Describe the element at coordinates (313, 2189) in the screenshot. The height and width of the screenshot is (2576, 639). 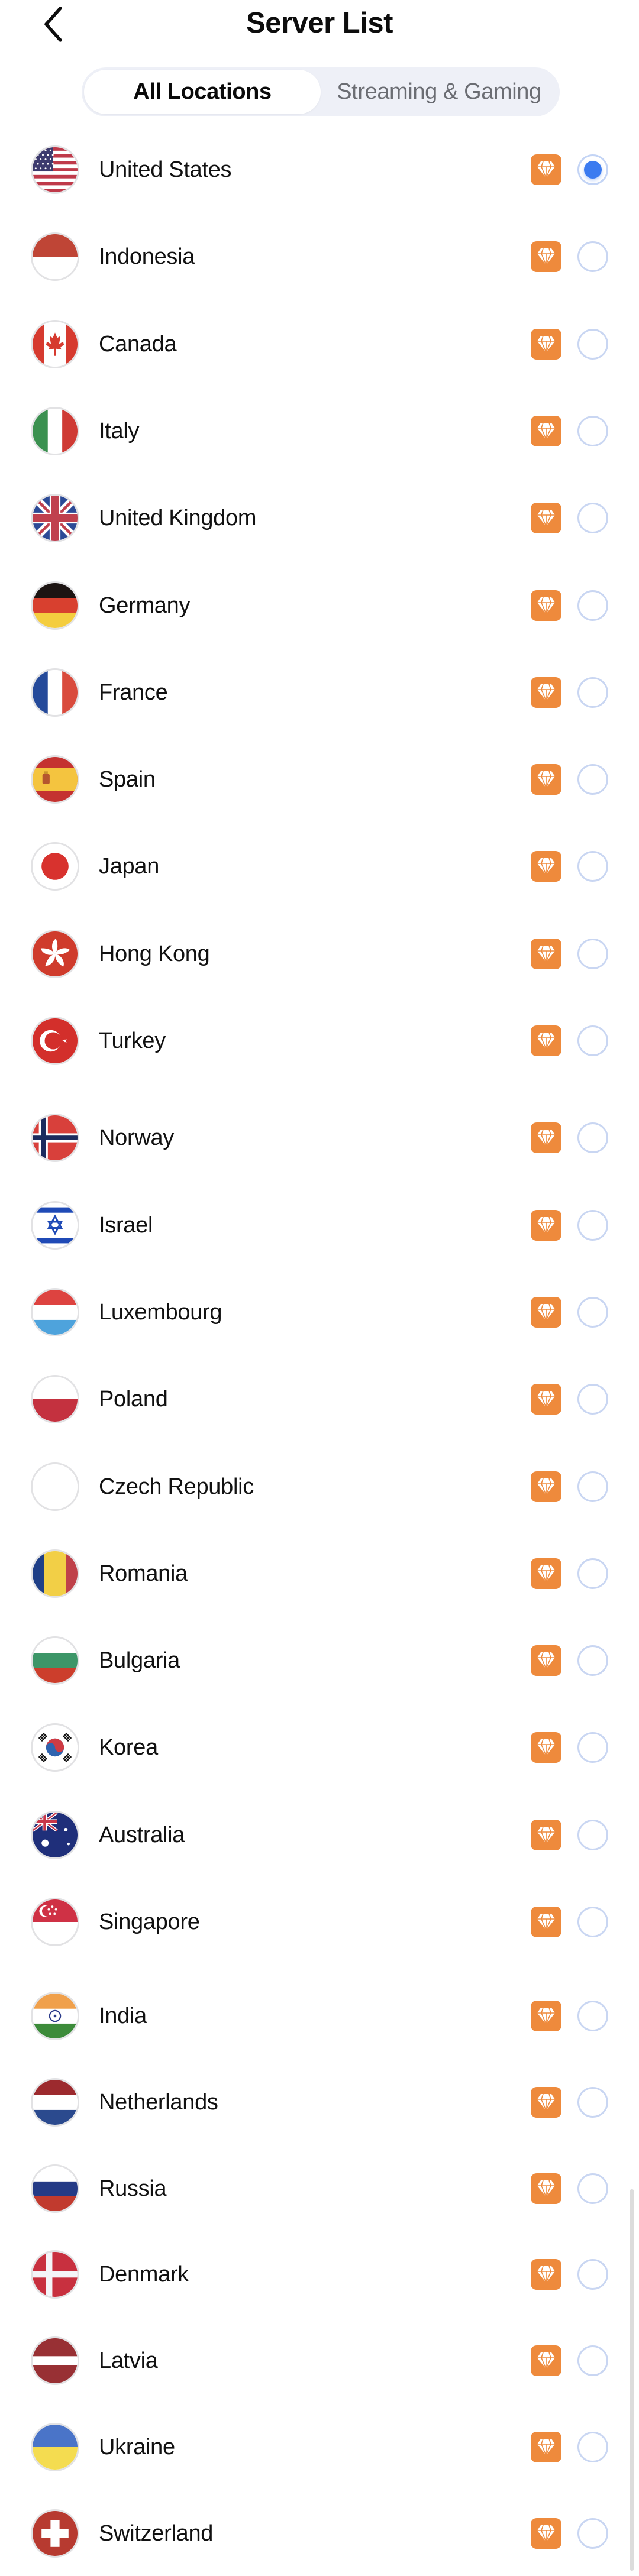
I see `server-row-russia: Russia` at that location.